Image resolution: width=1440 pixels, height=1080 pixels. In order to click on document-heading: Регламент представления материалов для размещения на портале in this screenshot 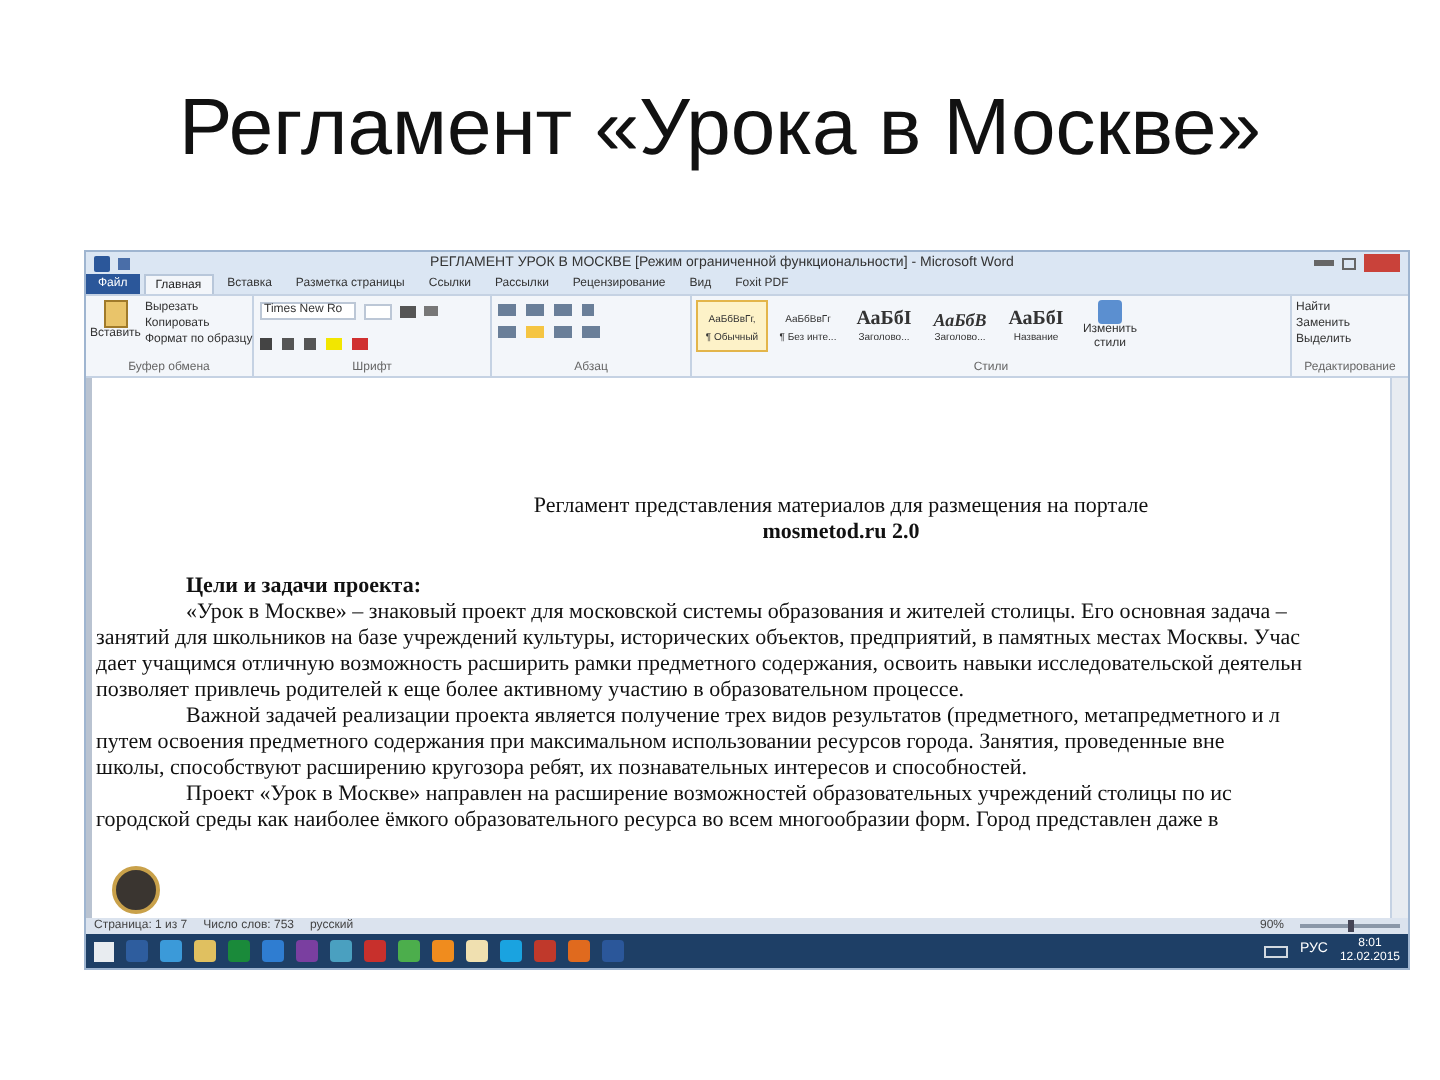, I will do `click(841, 507)`.